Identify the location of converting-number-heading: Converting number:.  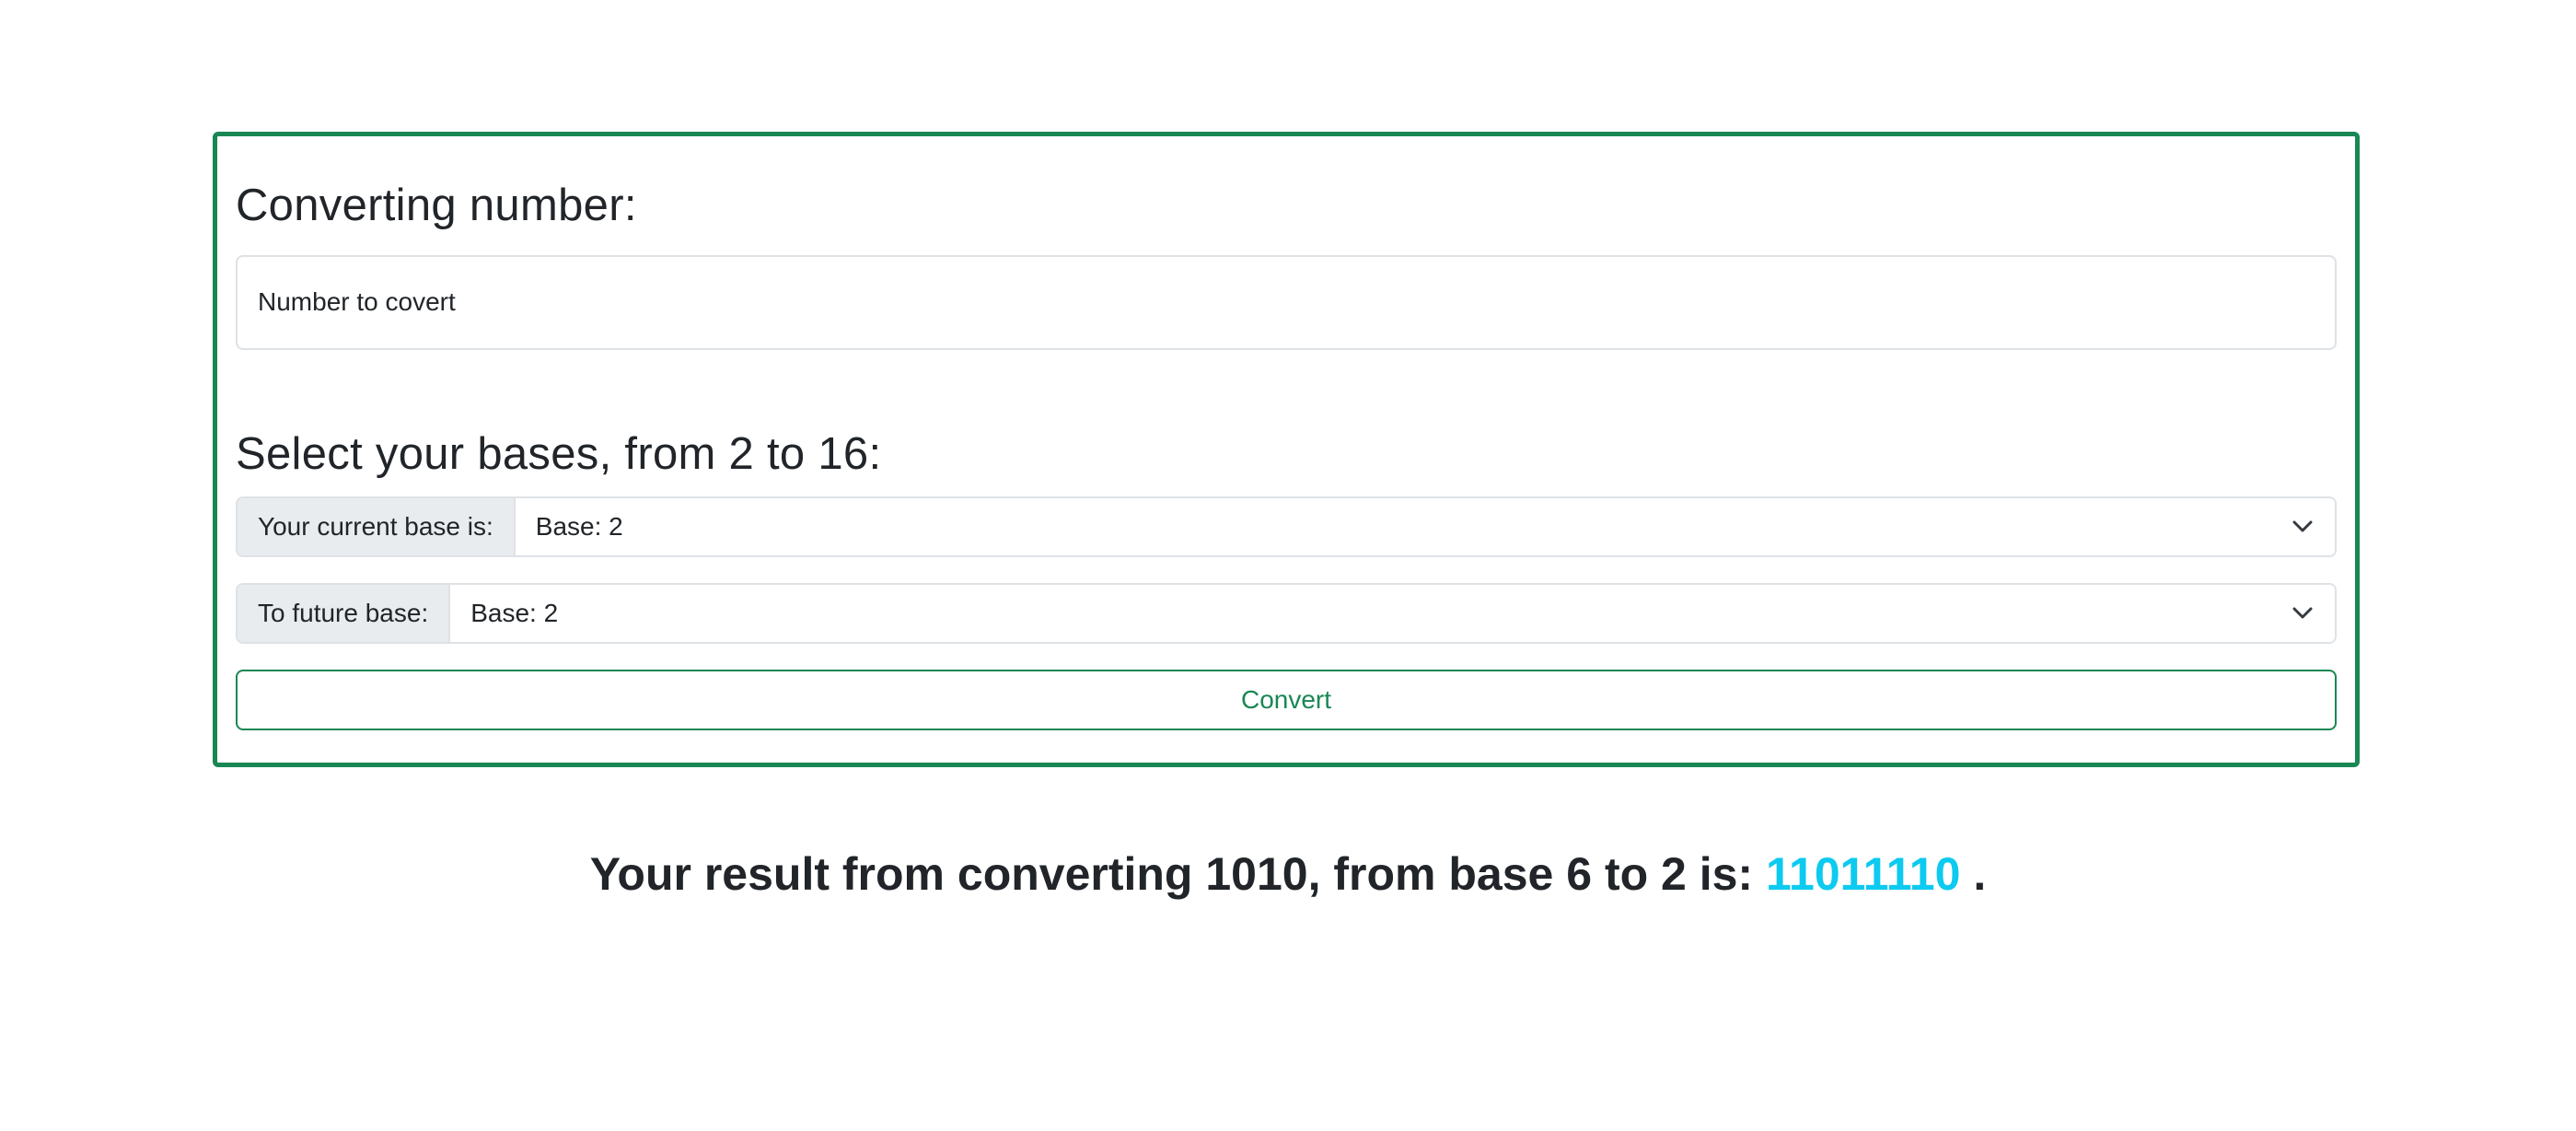
(436, 206).